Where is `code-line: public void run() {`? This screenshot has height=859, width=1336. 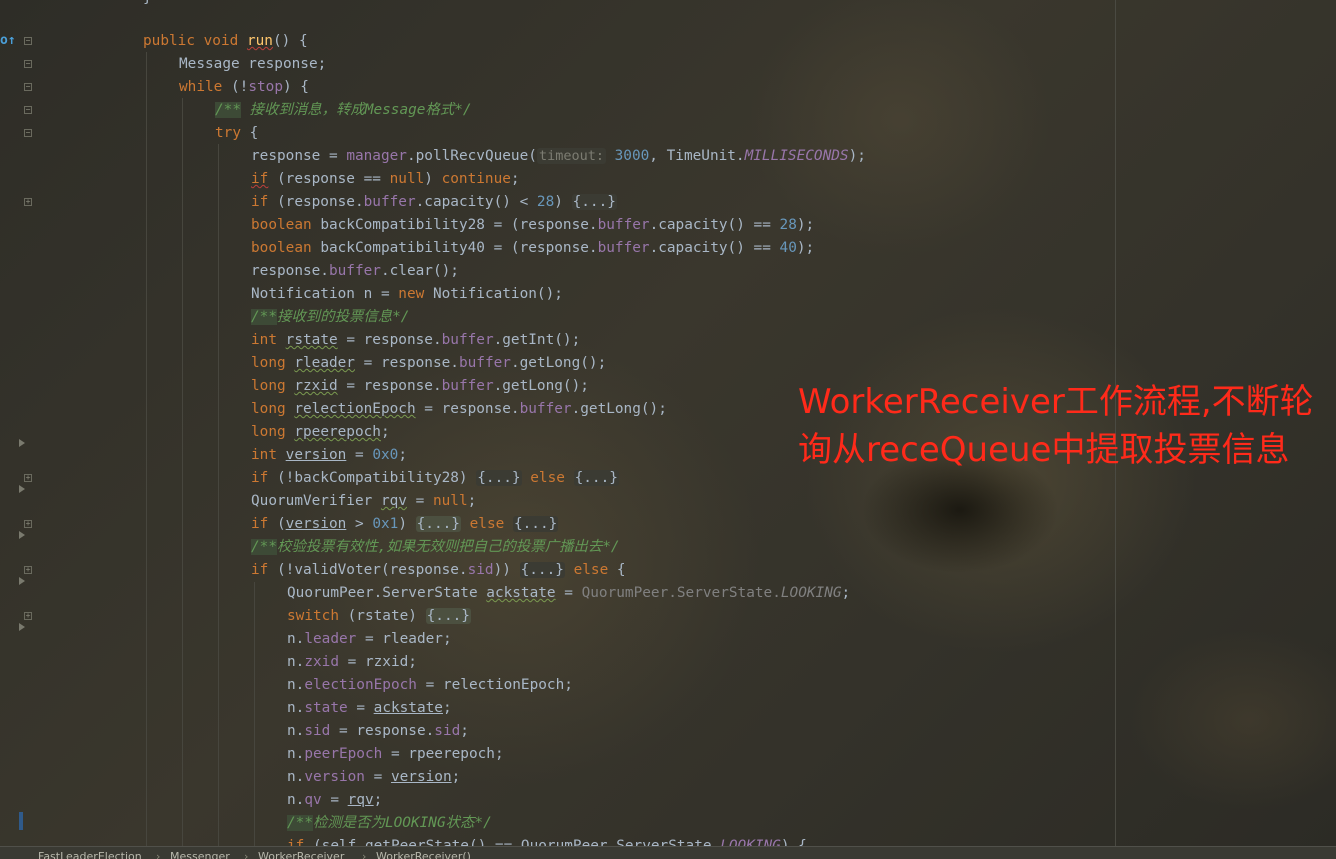 code-line: public void run() { is located at coordinates (225, 41).